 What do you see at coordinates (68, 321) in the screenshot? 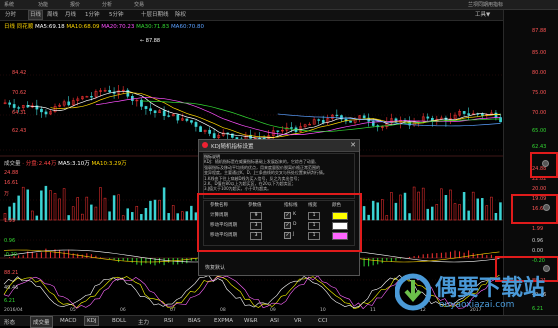
I see `tab-macd: MACD` at bounding box center [68, 321].